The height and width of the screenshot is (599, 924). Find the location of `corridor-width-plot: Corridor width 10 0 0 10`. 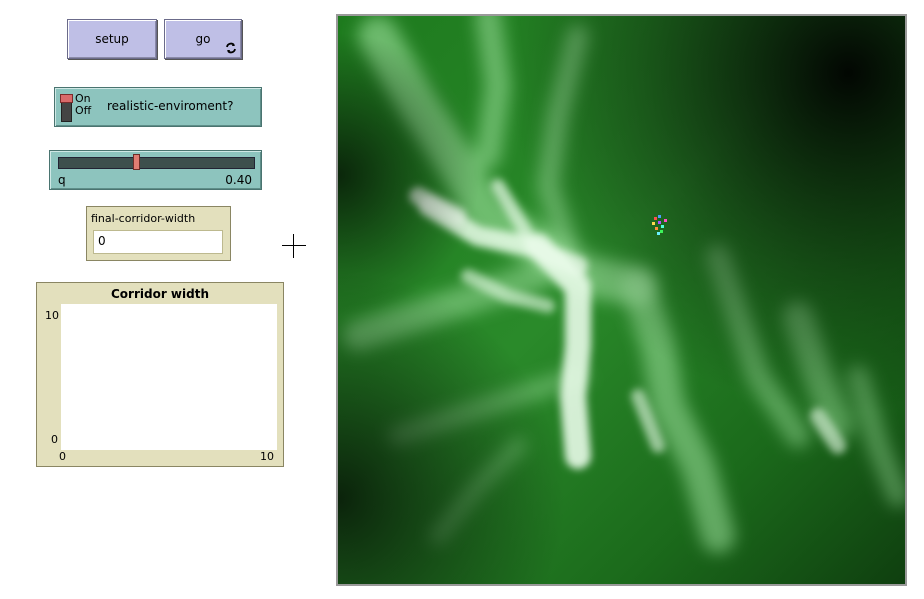

corridor-width-plot: Corridor width 10 0 0 10 is located at coordinates (160, 374).